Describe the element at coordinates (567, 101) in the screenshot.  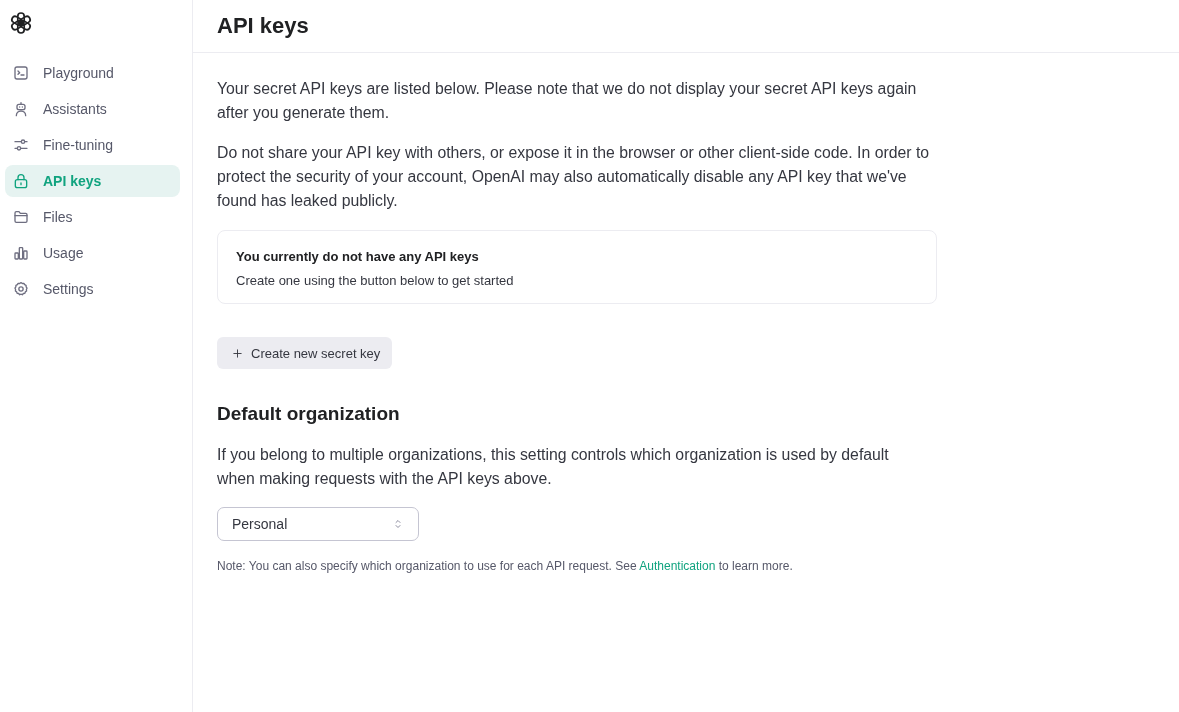
I see `intro-paragraph: Your secret API keys are listed below. Please note that we do not display your secret API keys again after you generate them.` at that location.